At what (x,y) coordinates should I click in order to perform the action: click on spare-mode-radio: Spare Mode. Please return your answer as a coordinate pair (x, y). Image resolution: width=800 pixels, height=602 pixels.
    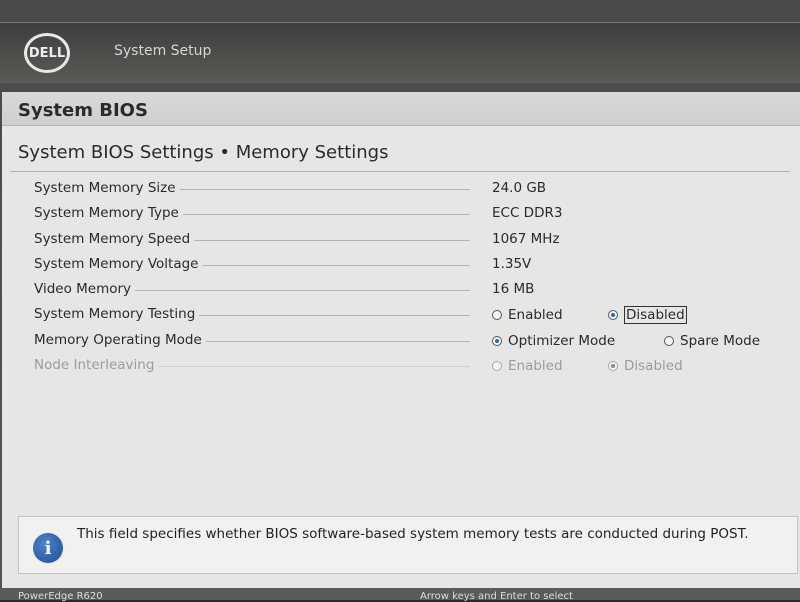
    Looking at the image, I should click on (712, 341).